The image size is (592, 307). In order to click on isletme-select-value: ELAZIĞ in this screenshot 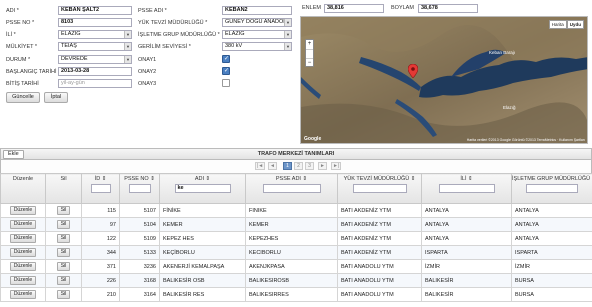, I will do `click(235, 34)`.